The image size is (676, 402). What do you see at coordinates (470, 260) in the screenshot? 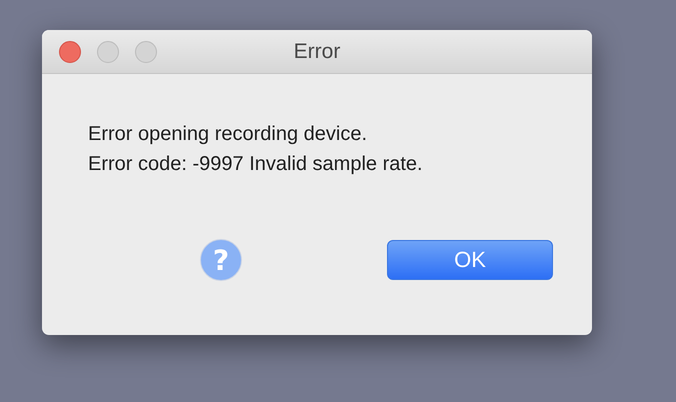
I see `ok-button: OK` at bounding box center [470, 260].